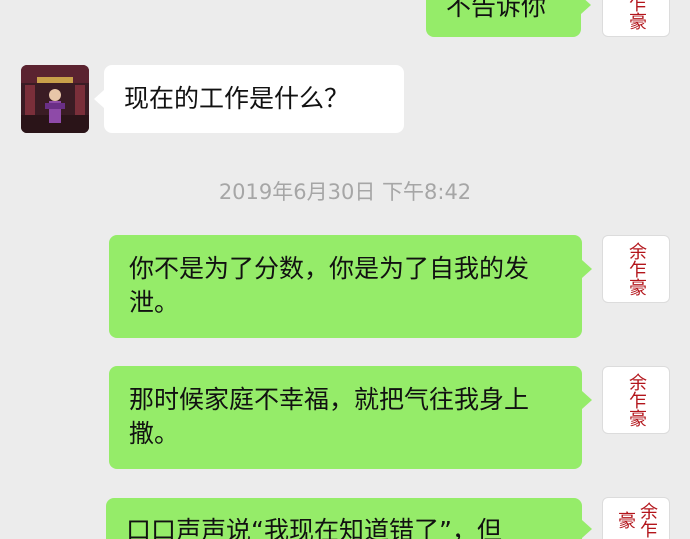 This screenshot has height=539, width=690. I want to click on message-text: 你不是为了分数，你是为了自我的发泄。, so click(329, 285).